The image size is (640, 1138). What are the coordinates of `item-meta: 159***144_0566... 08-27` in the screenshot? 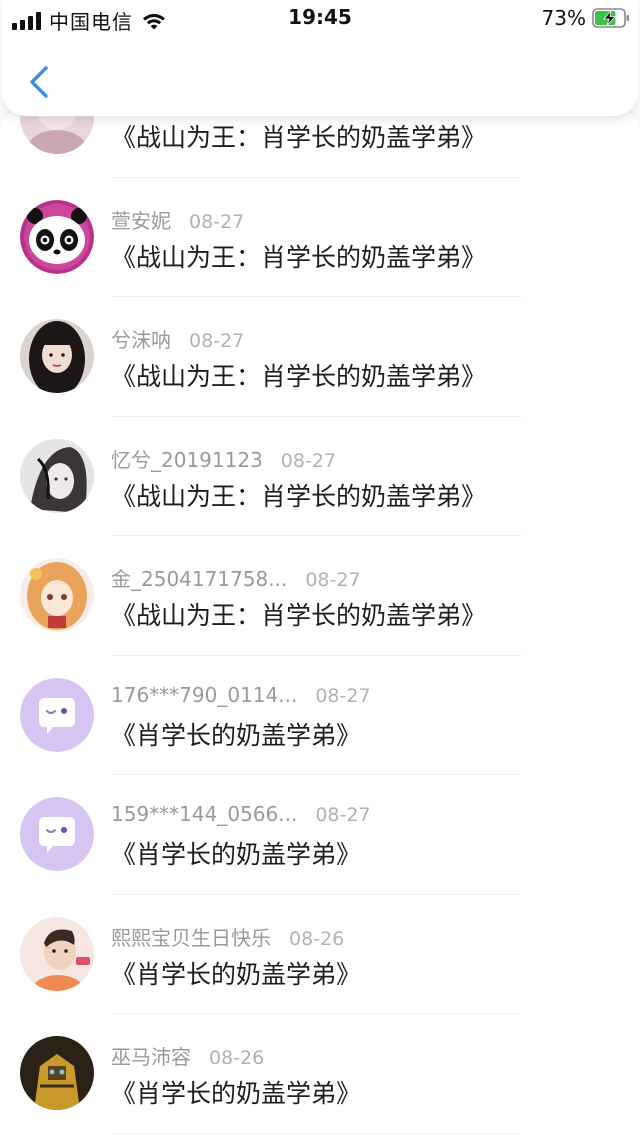 It's located at (241, 814).